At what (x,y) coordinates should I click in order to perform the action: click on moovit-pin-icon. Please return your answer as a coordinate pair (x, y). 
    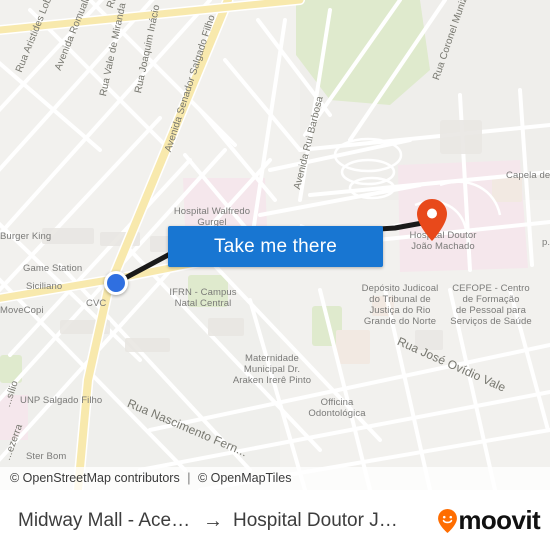
    Looking at the image, I should click on (448, 520).